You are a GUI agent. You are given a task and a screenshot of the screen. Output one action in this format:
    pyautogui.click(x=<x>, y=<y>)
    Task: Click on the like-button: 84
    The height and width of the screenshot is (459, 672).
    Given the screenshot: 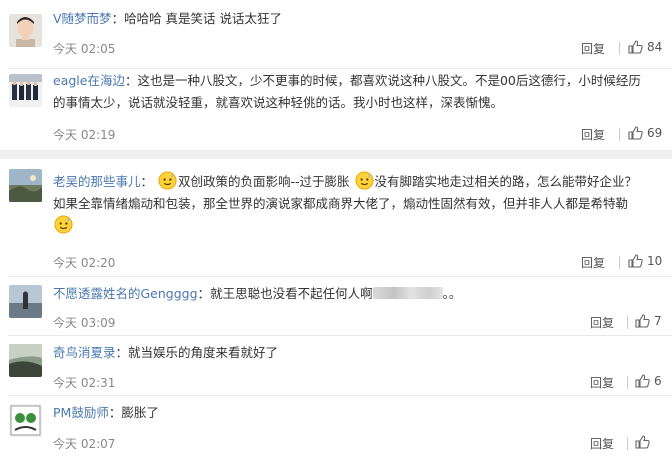 What is the action you would take?
    pyautogui.click(x=645, y=47)
    